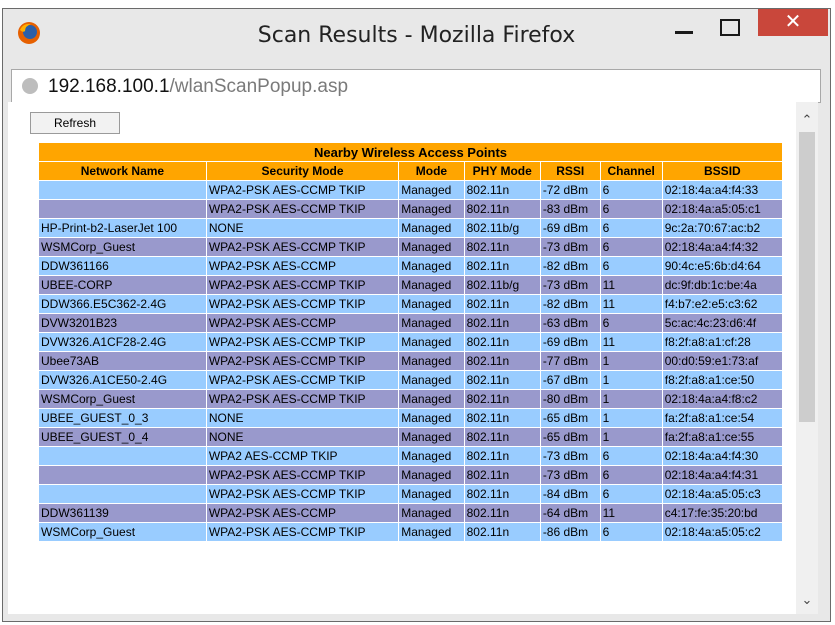 This screenshot has height=625, width=835. What do you see at coordinates (570, 209) in the screenshot?
I see `table-cell: -83 dBm` at bounding box center [570, 209].